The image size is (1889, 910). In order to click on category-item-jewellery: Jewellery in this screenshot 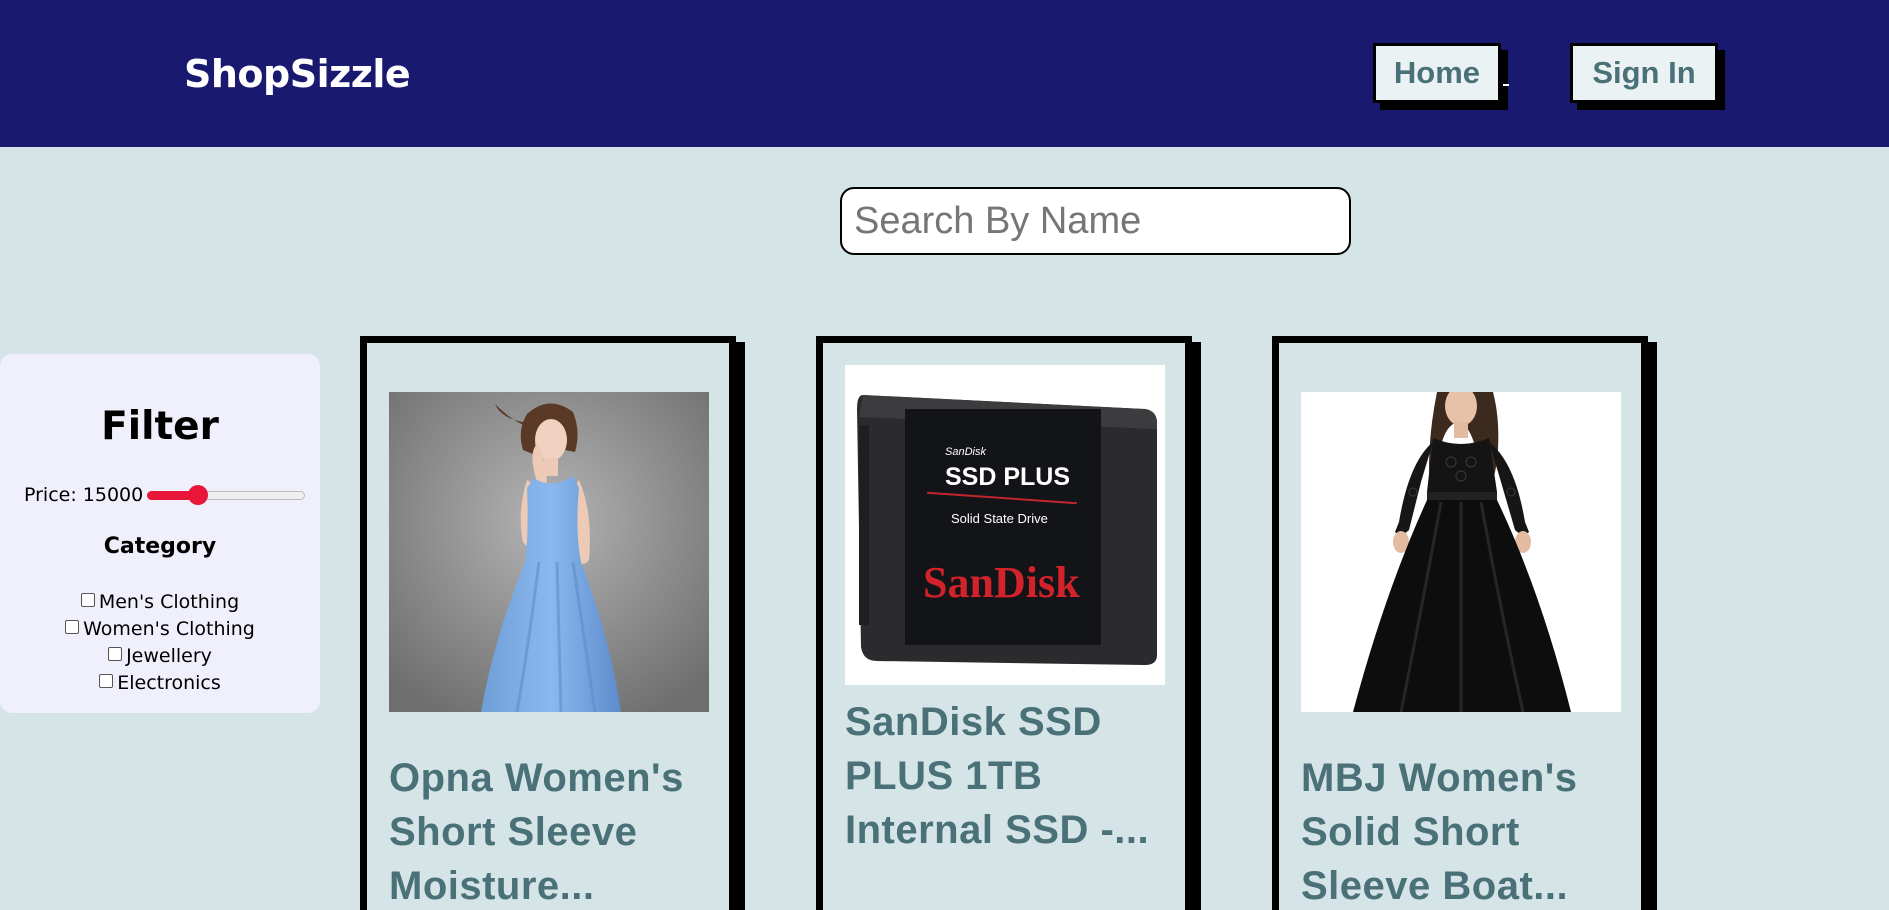, I will do `click(160, 655)`.